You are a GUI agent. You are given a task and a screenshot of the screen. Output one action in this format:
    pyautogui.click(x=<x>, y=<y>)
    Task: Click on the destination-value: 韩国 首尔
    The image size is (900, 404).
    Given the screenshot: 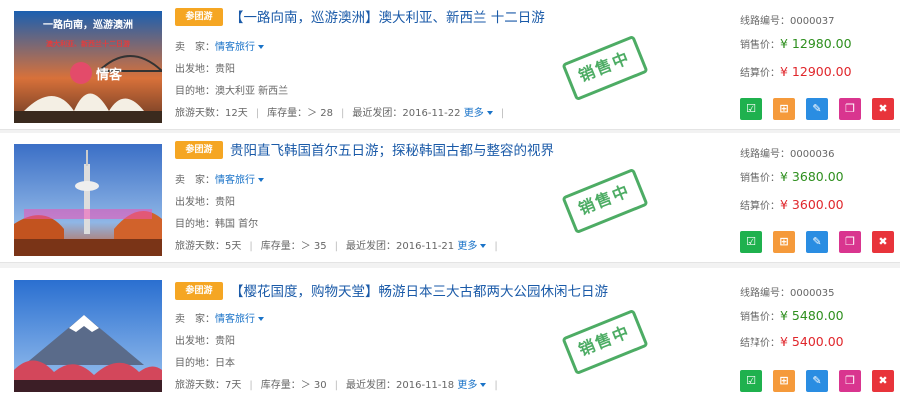 What is the action you would take?
    pyautogui.click(x=237, y=224)
    